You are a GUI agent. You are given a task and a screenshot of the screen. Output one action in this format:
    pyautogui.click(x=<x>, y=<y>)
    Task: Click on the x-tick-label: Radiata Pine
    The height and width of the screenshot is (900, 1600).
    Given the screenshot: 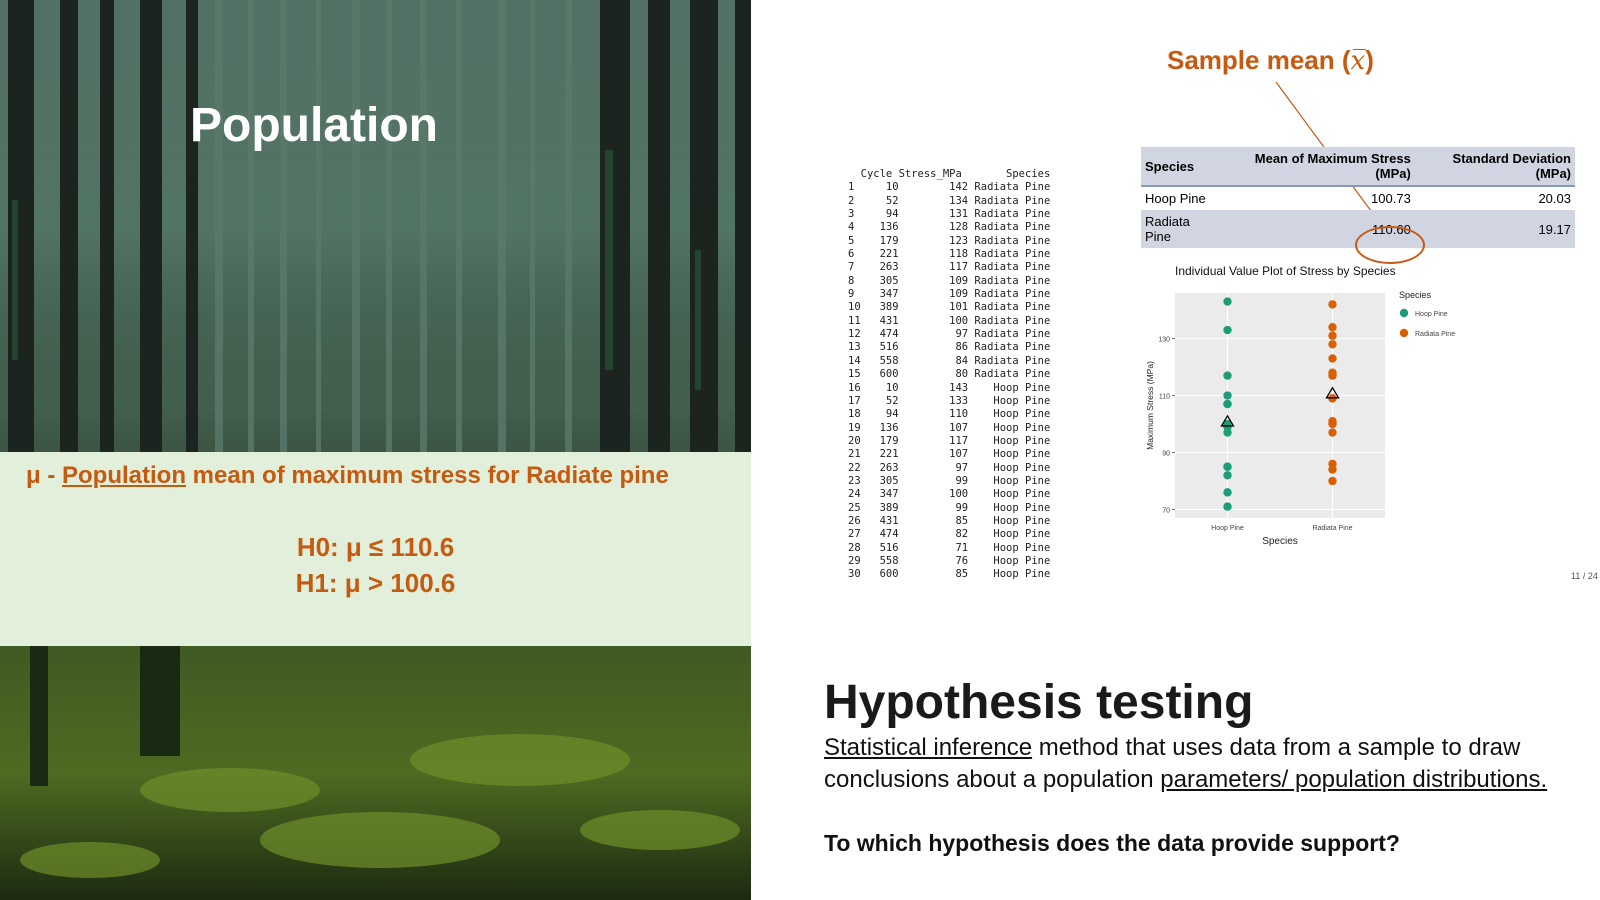 What is the action you would take?
    pyautogui.click(x=1332, y=528)
    